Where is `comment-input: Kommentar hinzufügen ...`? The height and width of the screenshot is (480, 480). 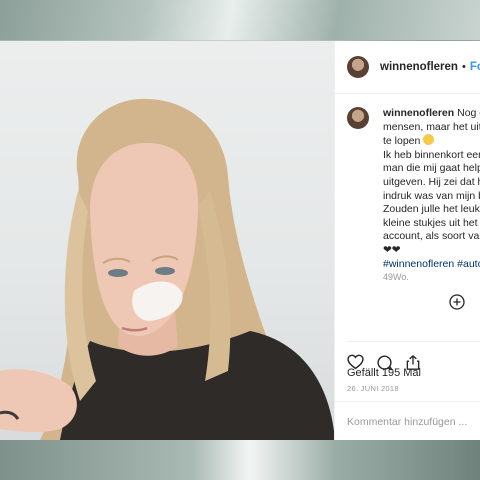 comment-input: Kommentar hinzufügen ... is located at coordinates (407, 422).